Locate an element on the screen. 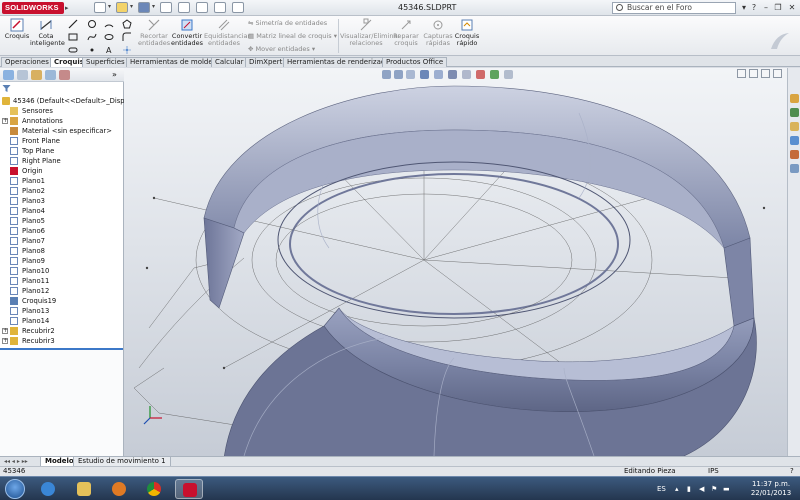  edit-appearance-icon is located at coordinates (480, 74).